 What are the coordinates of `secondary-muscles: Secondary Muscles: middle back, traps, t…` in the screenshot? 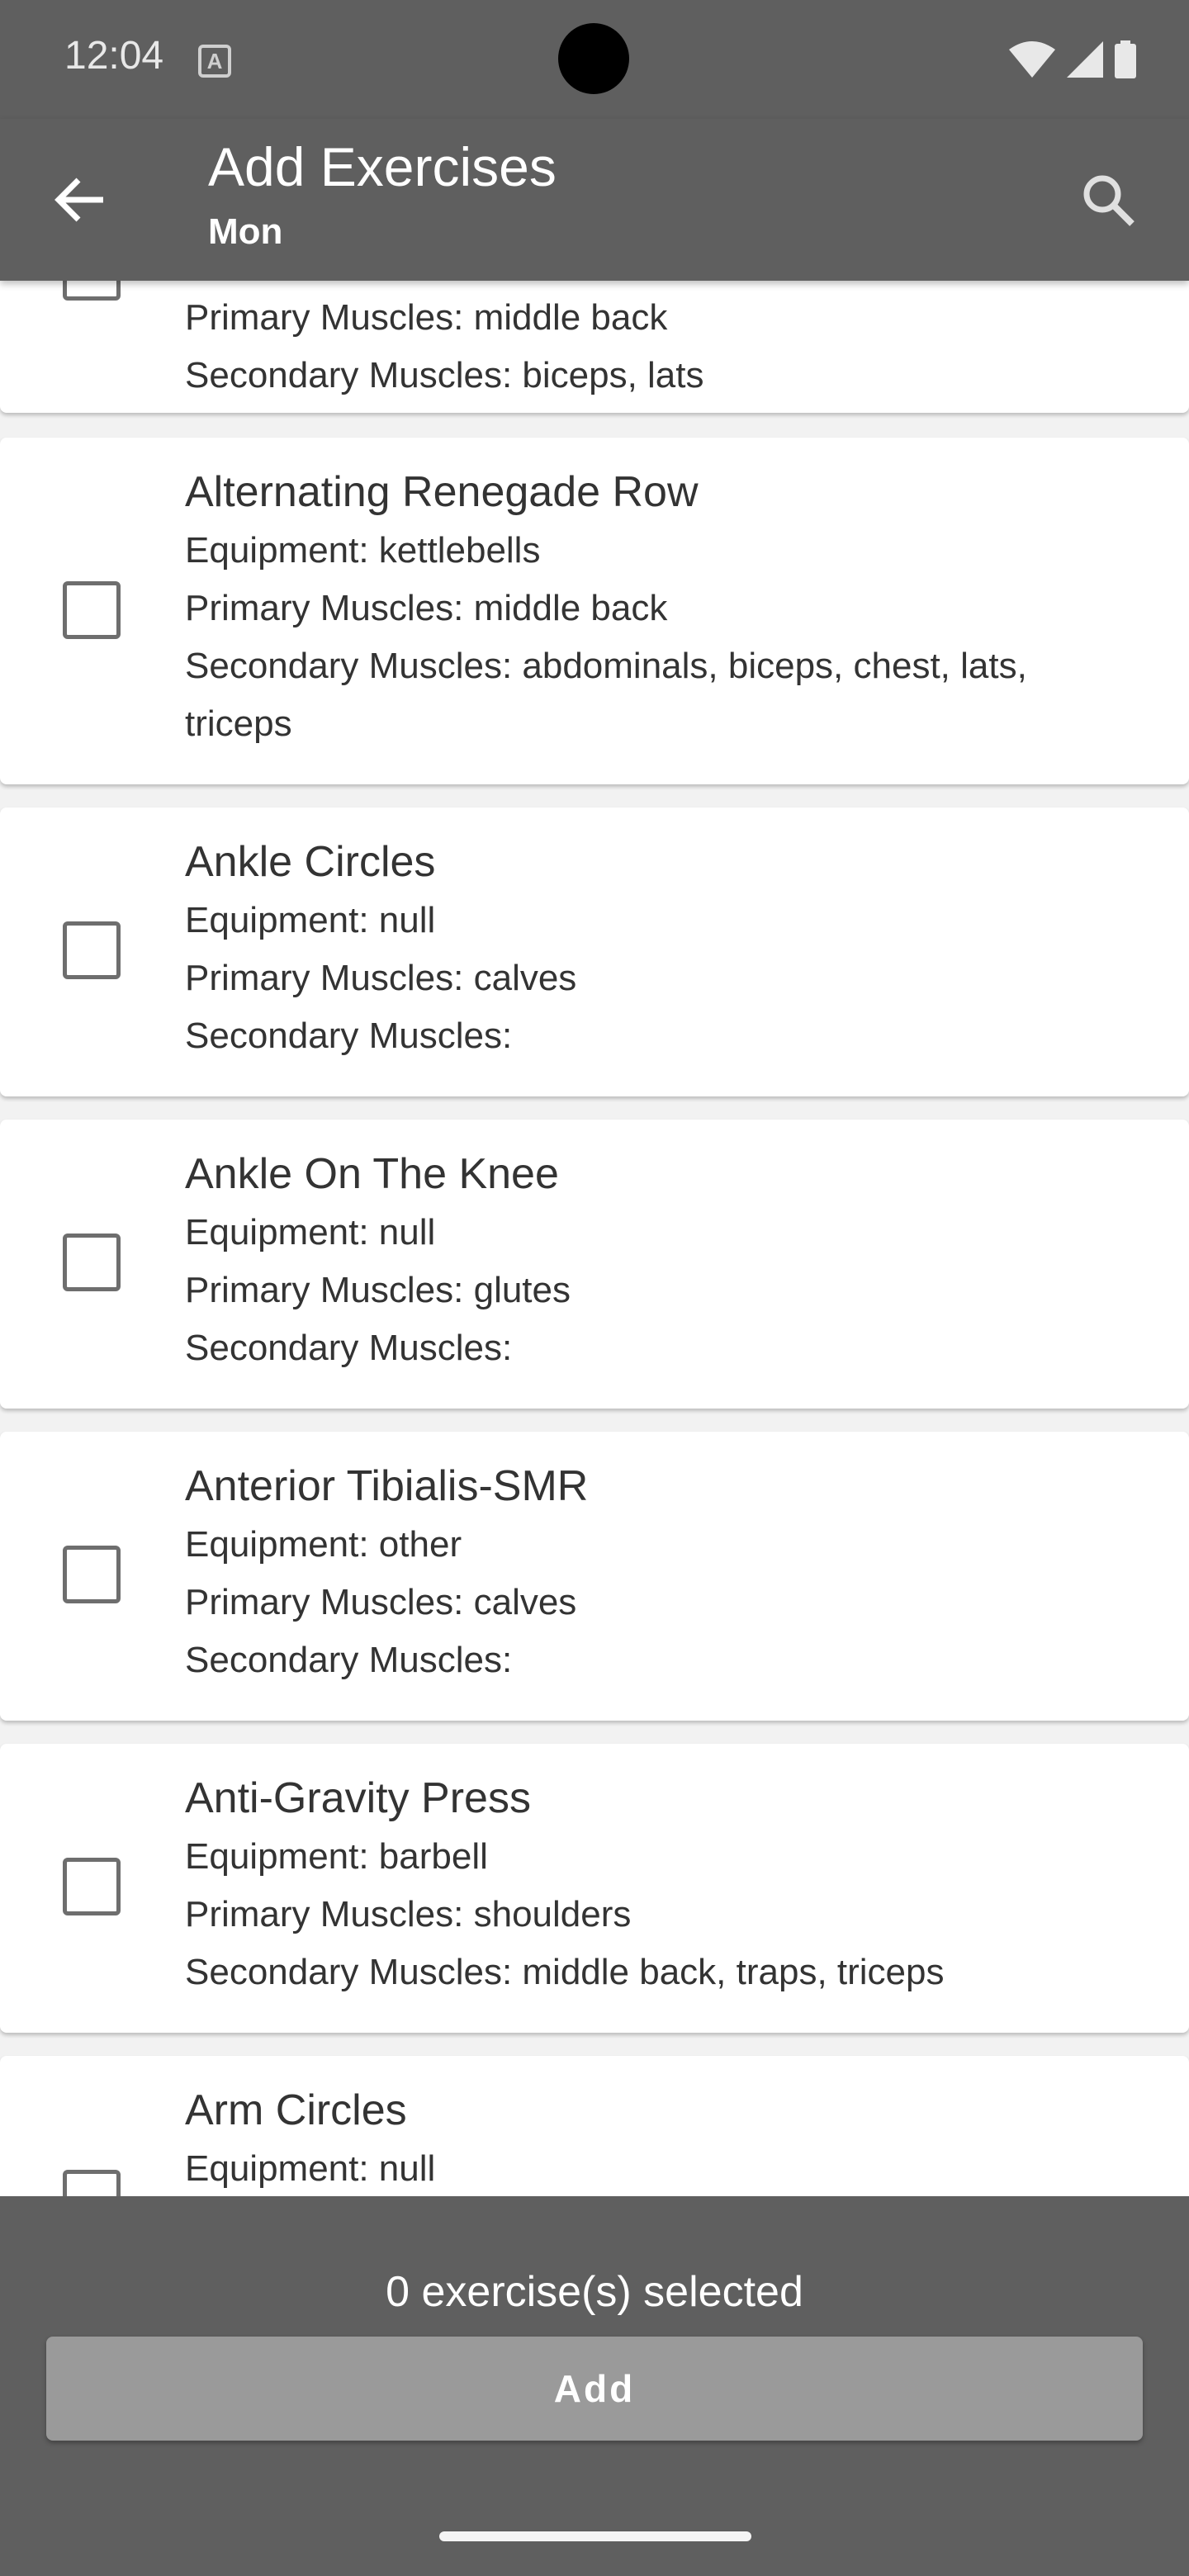 It's located at (565, 1972).